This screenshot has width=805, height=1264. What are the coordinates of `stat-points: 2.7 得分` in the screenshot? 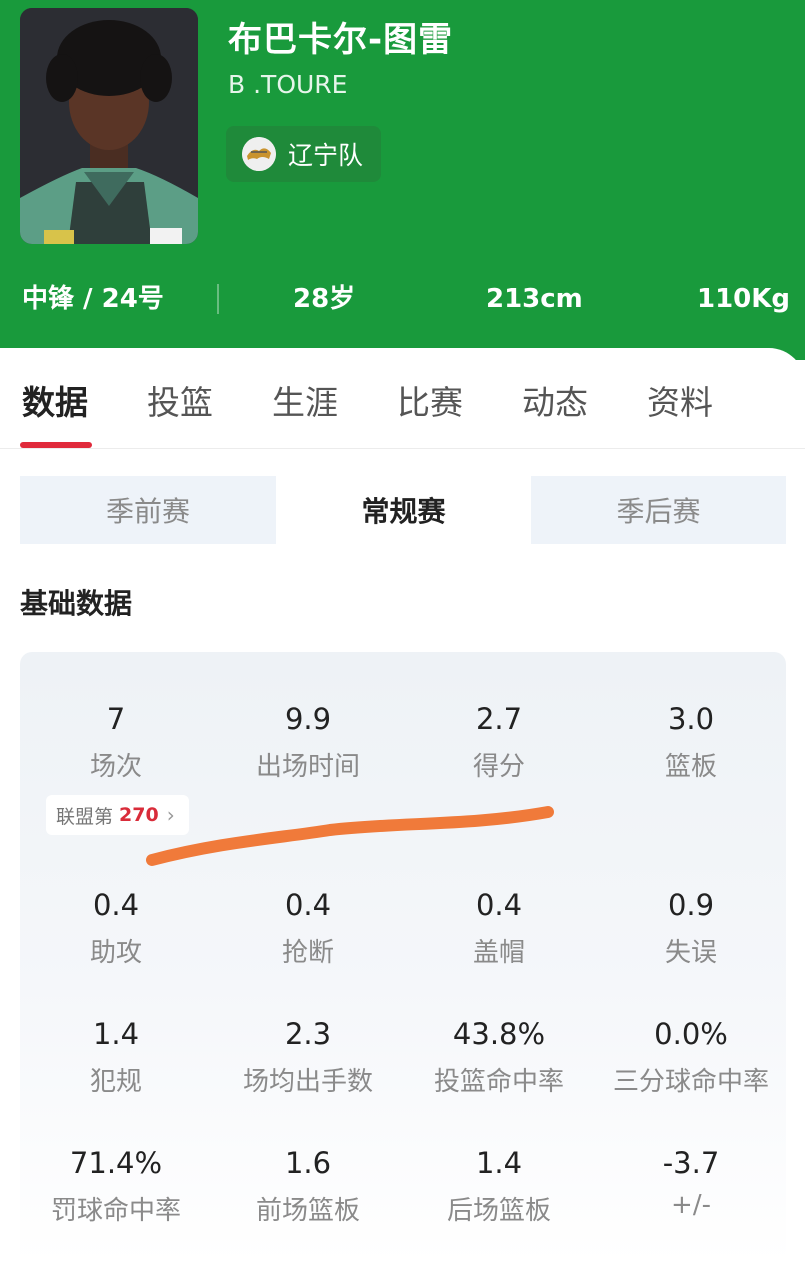 It's located at (499, 742).